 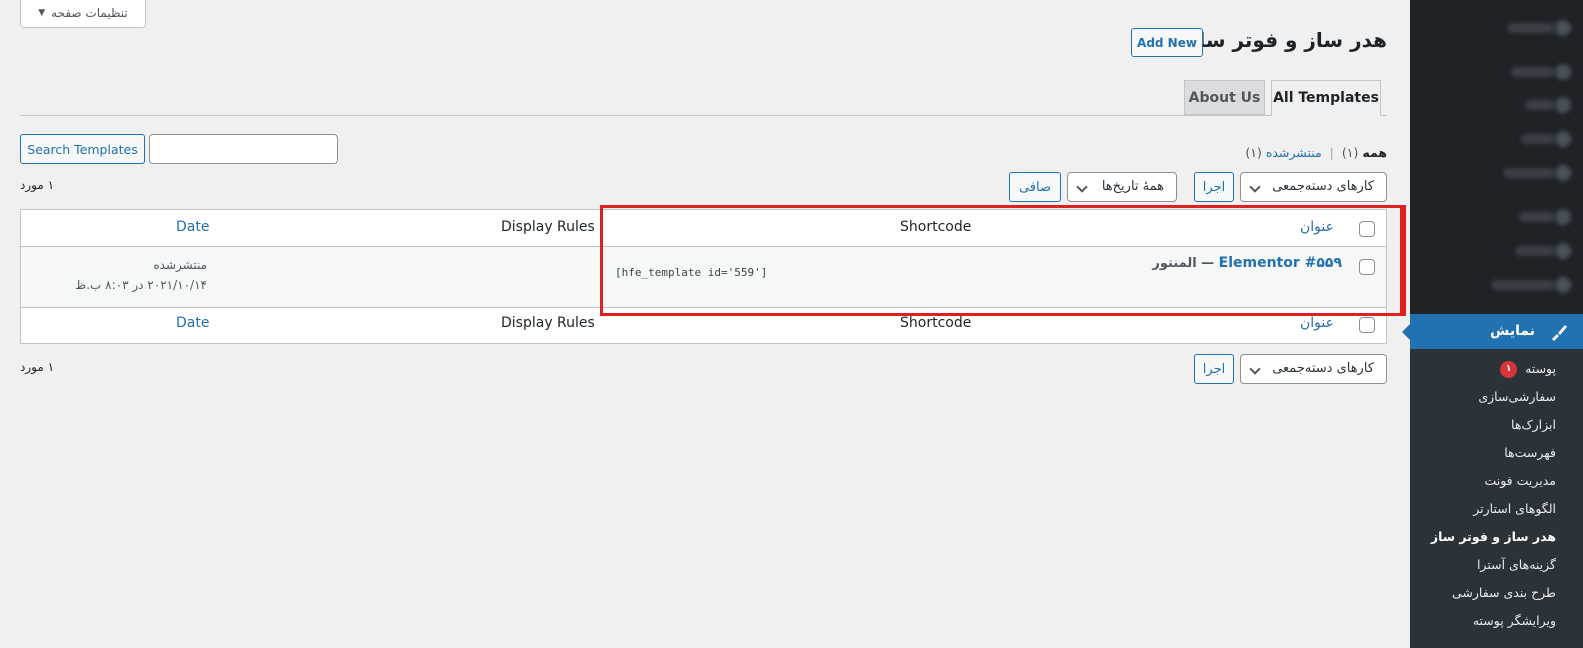 I want to click on current-menu-arrow, so click(x=1406, y=332).